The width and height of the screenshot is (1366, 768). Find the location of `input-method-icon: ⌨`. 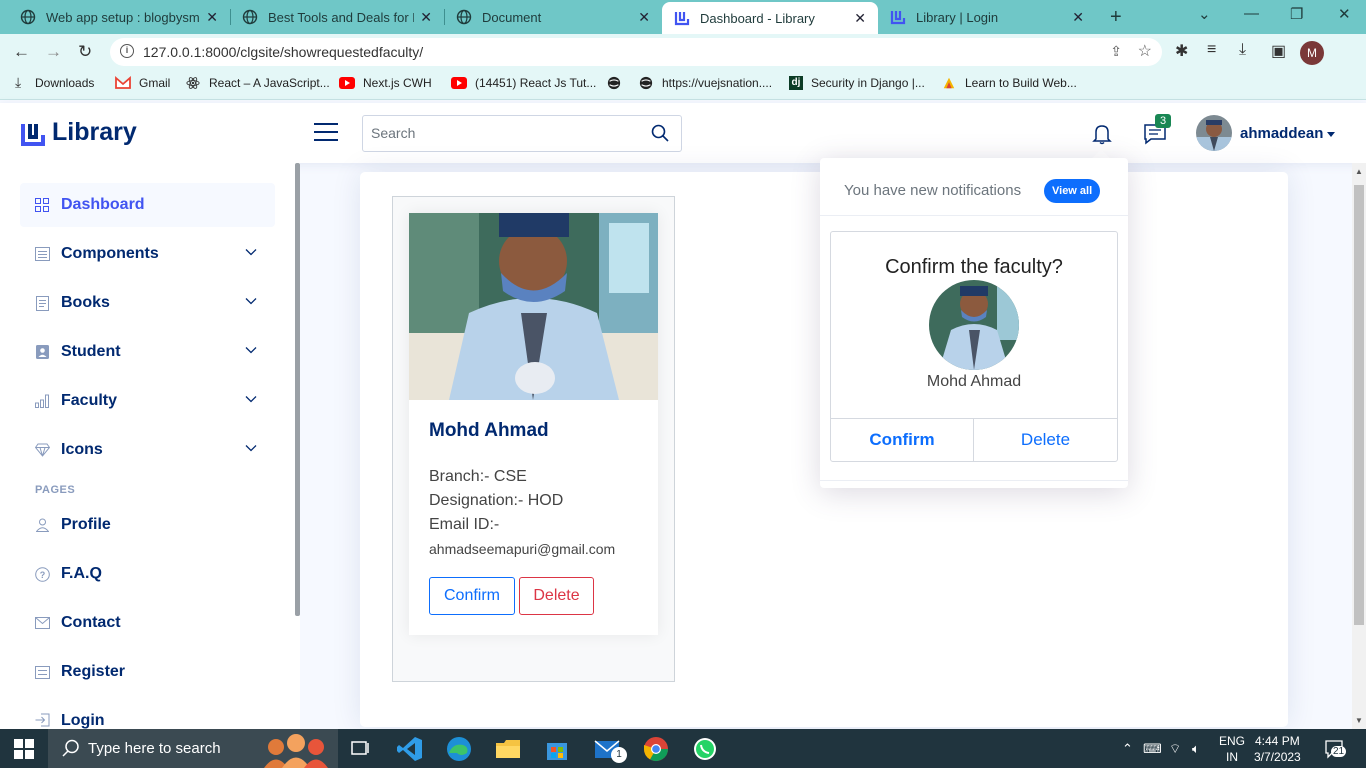

input-method-icon: ⌨ is located at coordinates (1152, 749).